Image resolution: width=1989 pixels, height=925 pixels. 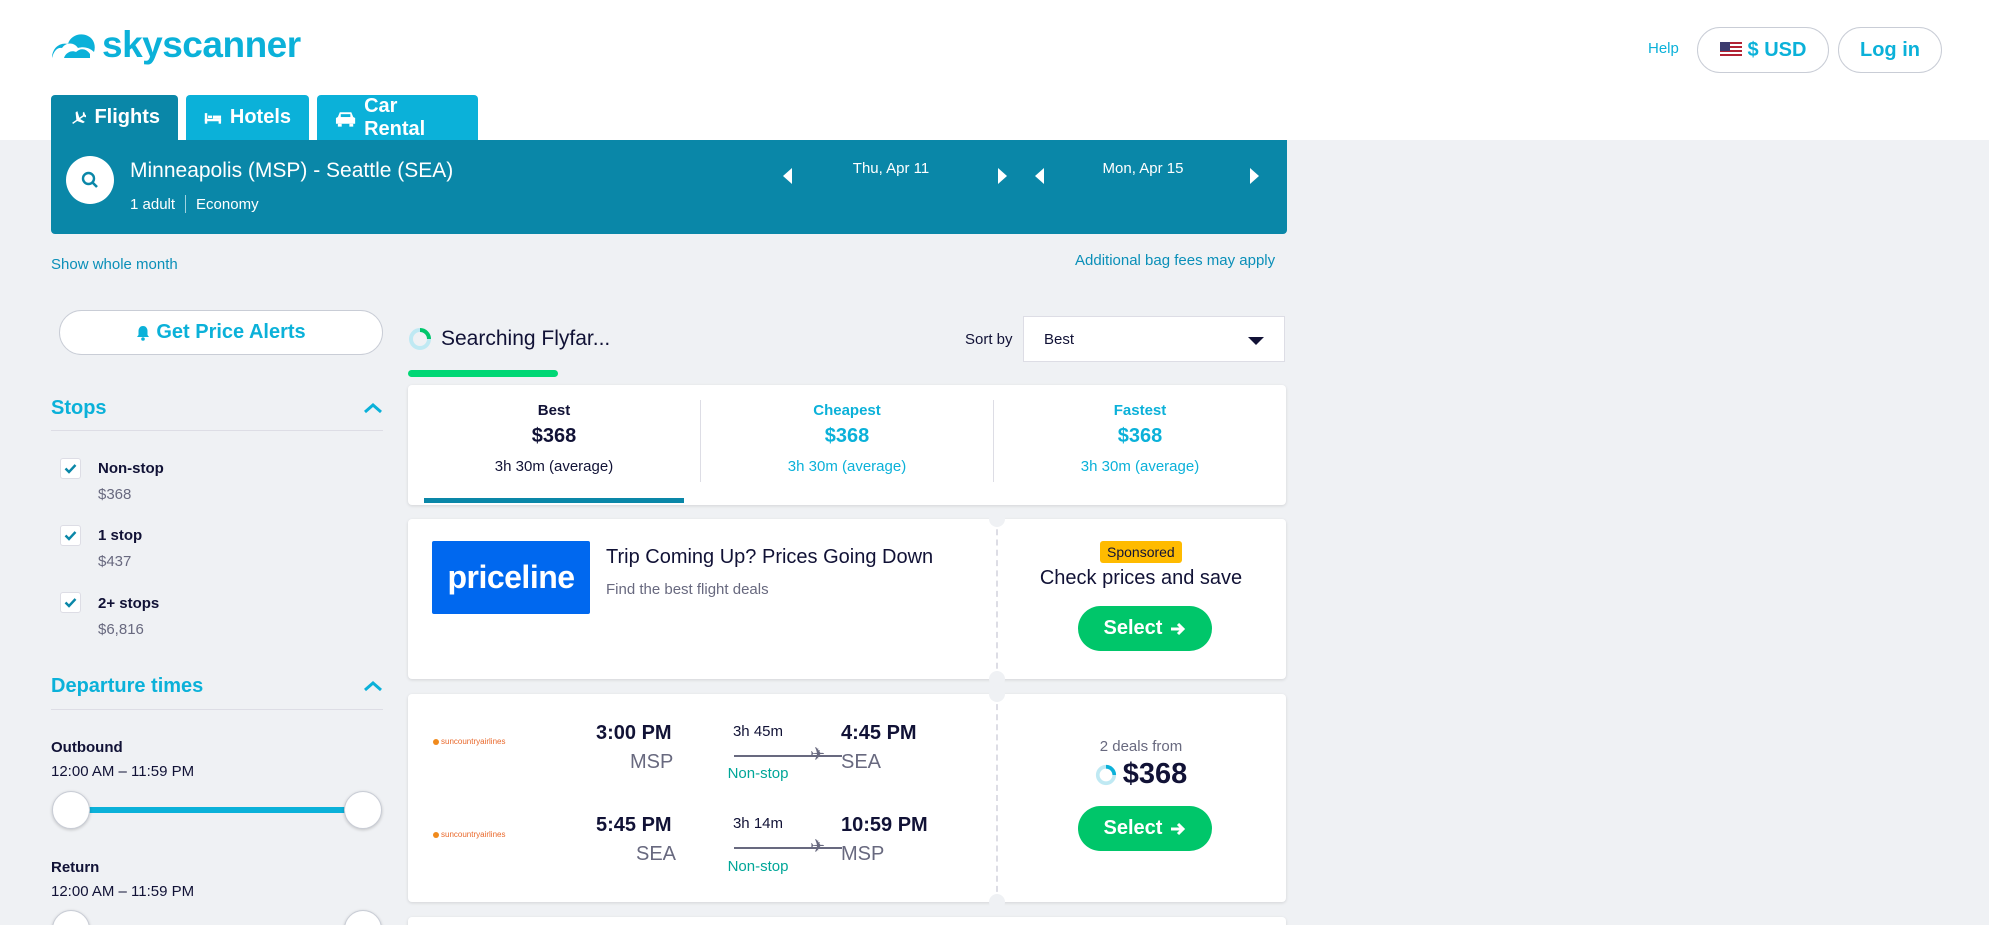 What do you see at coordinates (221, 332) in the screenshot?
I see `price-alerts-button: Get Price Alerts` at bounding box center [221, 332].